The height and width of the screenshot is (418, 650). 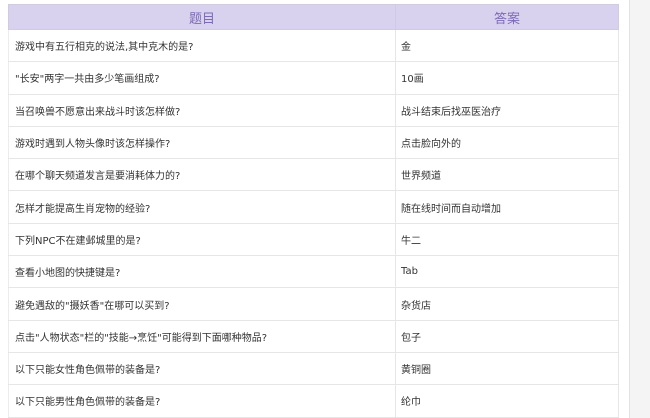 I want to click on table-row: 当召唤兽不愿意出来战斗时该怎样做? 战斗结束后找巫医治疗, so click(x=313, y=110).